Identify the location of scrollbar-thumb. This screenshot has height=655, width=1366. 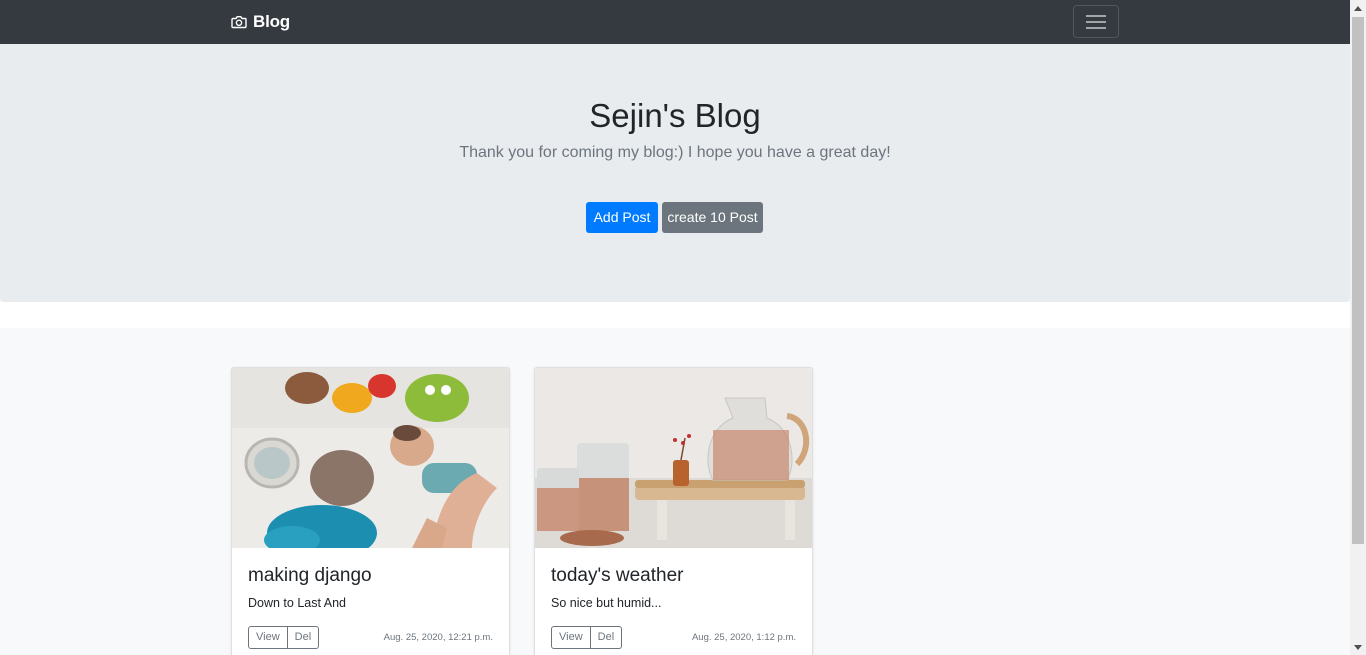
(1358, 280).